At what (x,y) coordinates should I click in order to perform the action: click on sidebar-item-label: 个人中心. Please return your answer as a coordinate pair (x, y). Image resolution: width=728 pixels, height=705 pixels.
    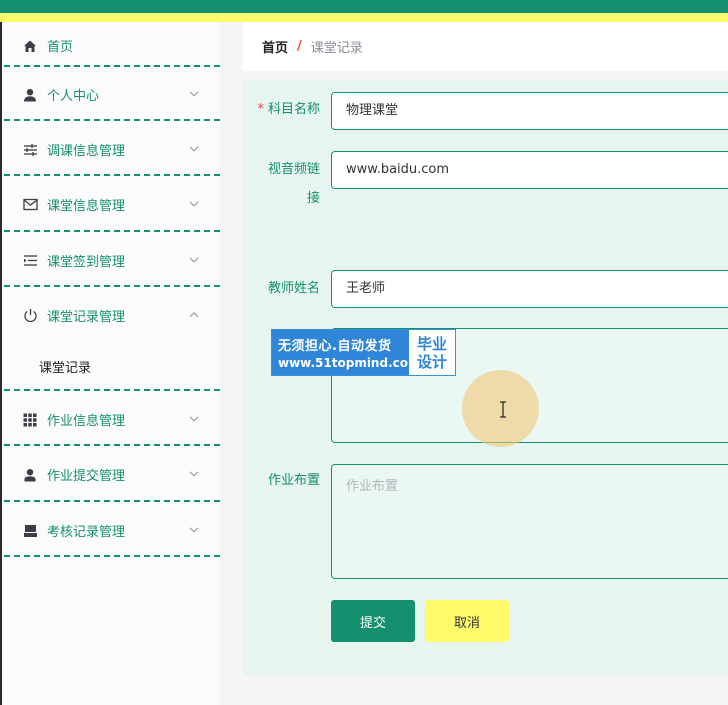
    Looking at the image, I should click on (73, 96).